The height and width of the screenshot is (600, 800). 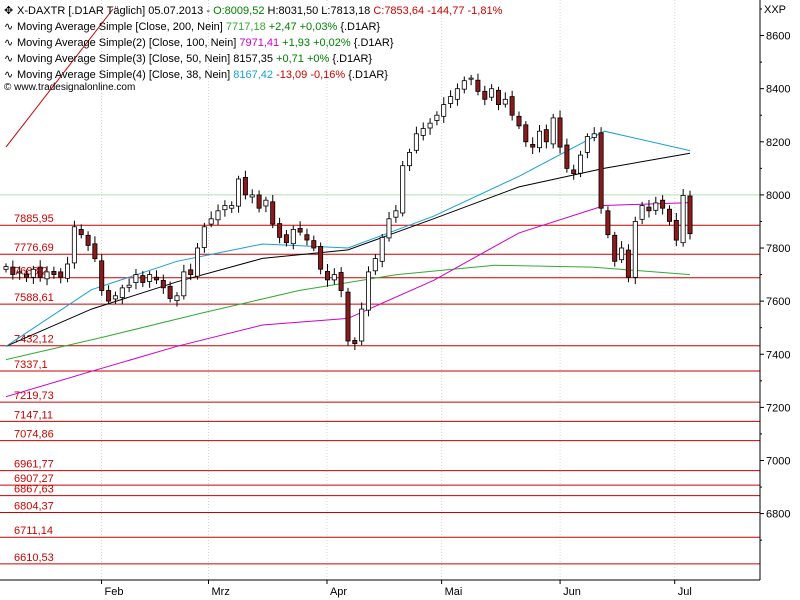 What do you see at coordinates (34, 506) in the screenshot?
I see `level-label: 6804,37` at bounding box center [34, 506].